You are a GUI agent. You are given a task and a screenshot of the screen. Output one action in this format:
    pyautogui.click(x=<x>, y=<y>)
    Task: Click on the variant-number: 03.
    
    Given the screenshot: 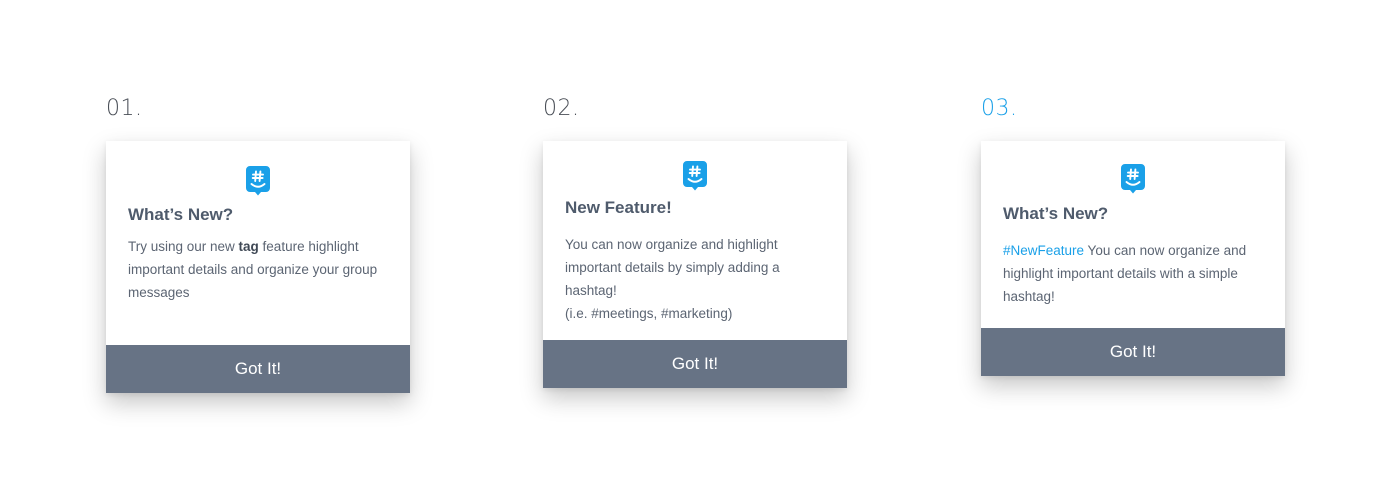 What is the action you would take?
    pyautogui.click(x=999, y=108)
    